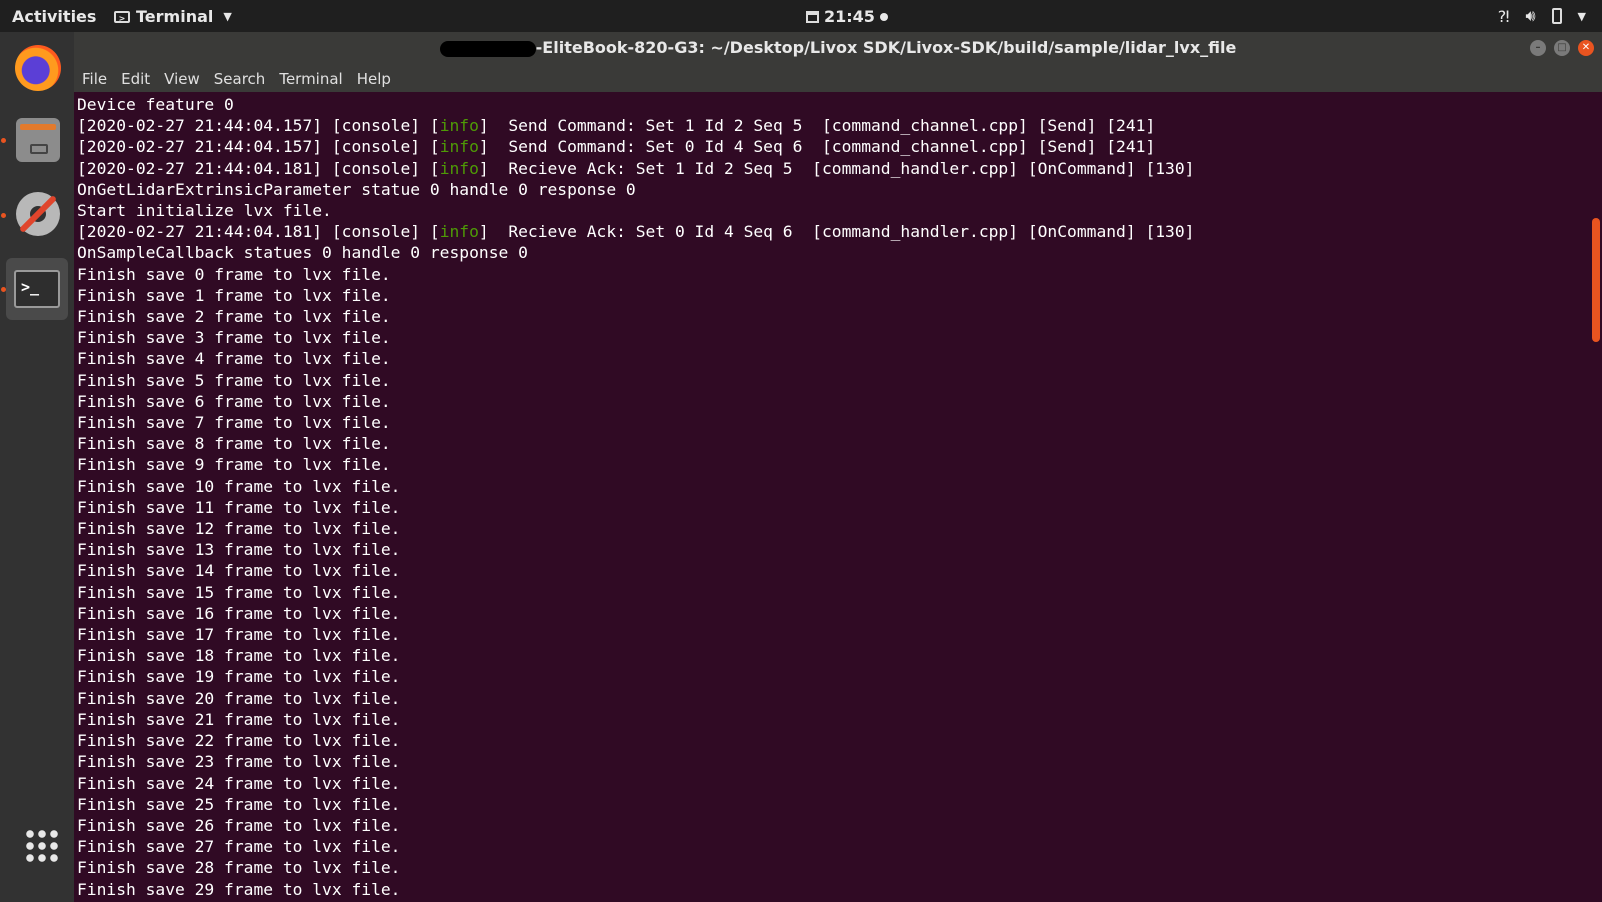 This screenshot has height=902, width=1602. I want to click on clock-time: 21:45, so click(849, 16).